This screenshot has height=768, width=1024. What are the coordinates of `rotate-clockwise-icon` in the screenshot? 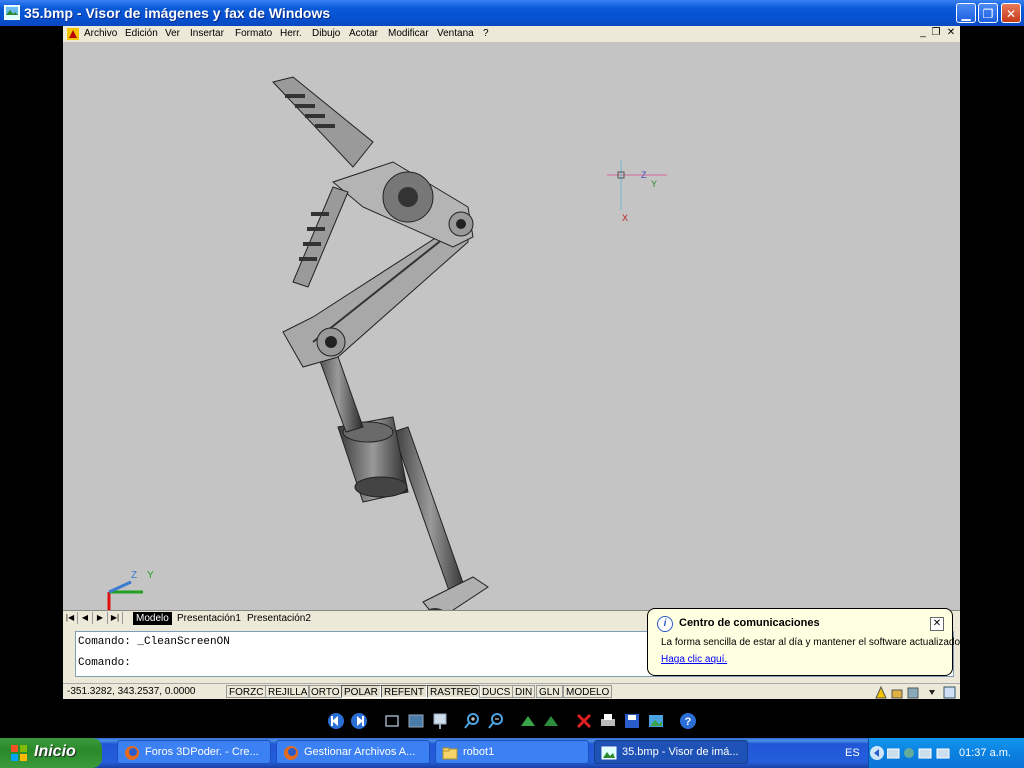 It's located at (528, 721).